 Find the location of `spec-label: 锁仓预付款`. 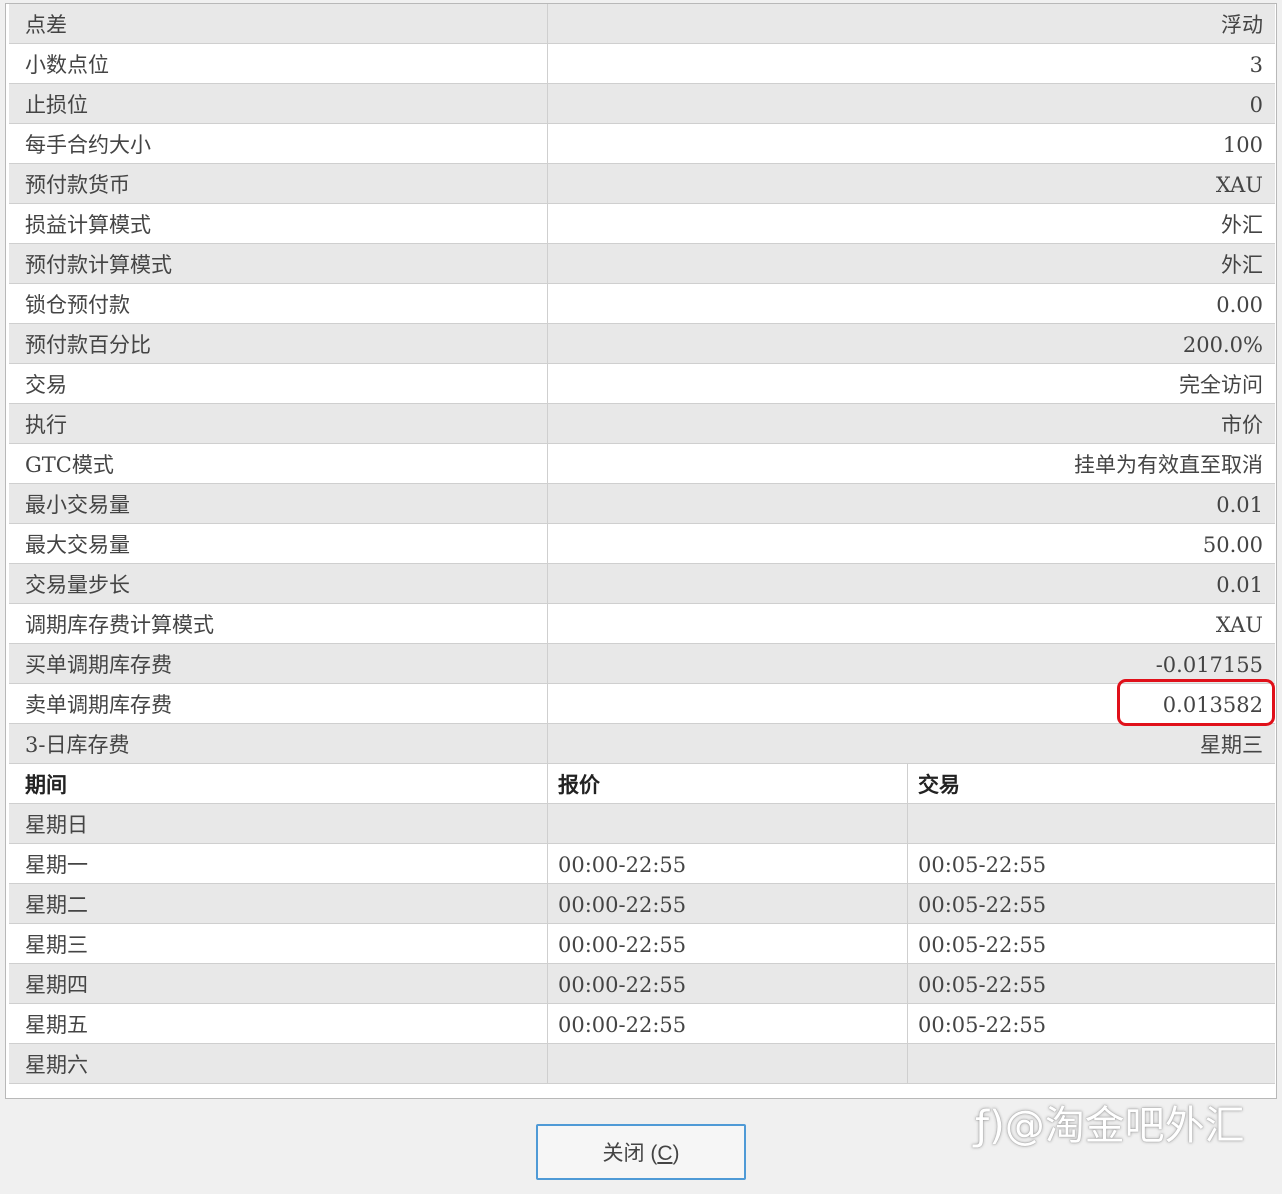

spec-label: 锁仓预付款 is located at coordinates (278, 303).